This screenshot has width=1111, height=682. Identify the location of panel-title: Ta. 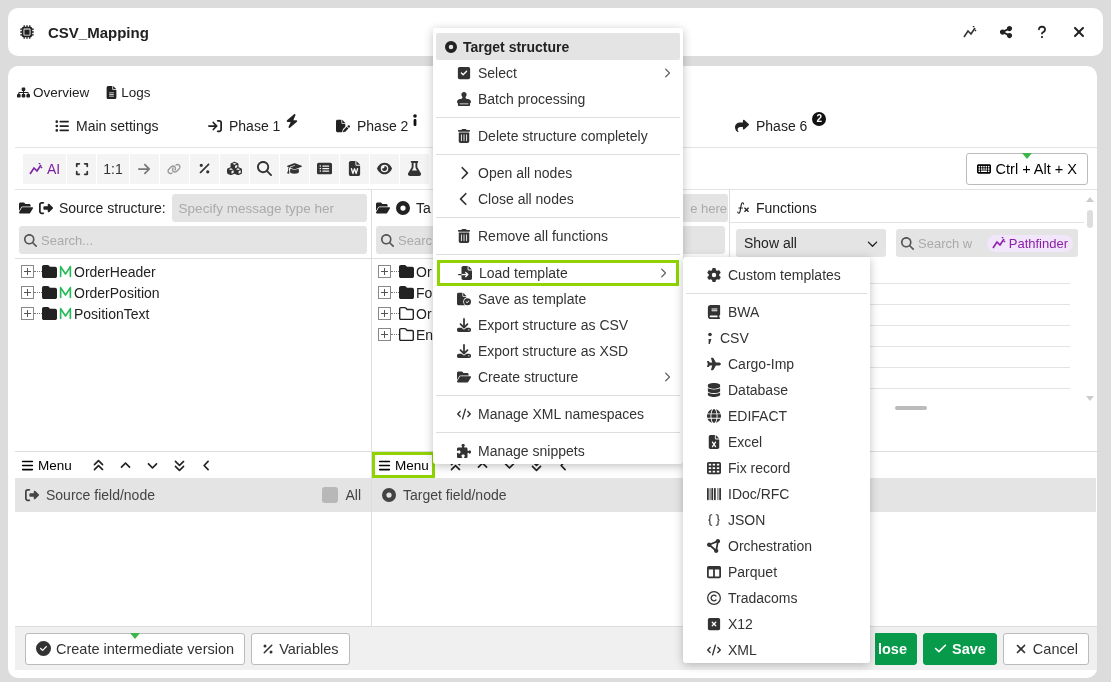
(423, 208).